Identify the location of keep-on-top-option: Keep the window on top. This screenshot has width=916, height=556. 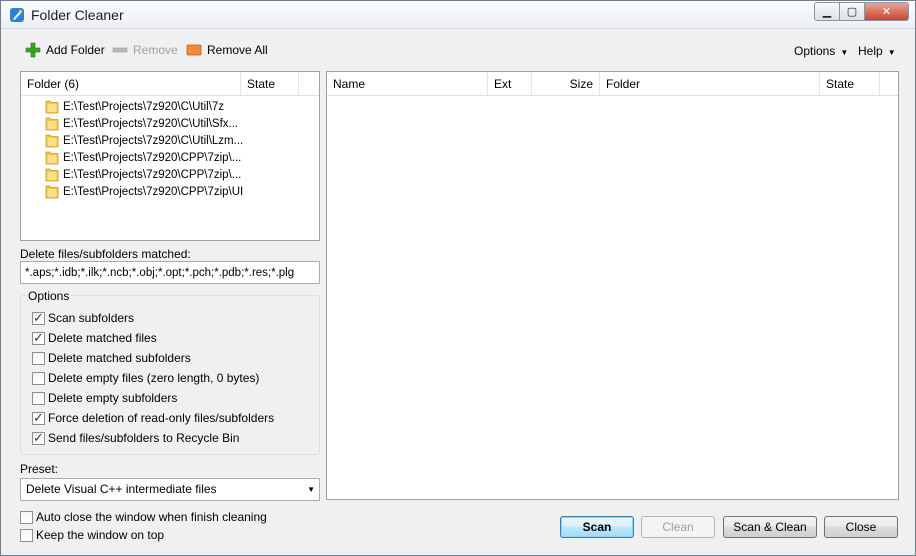
(92, 535).